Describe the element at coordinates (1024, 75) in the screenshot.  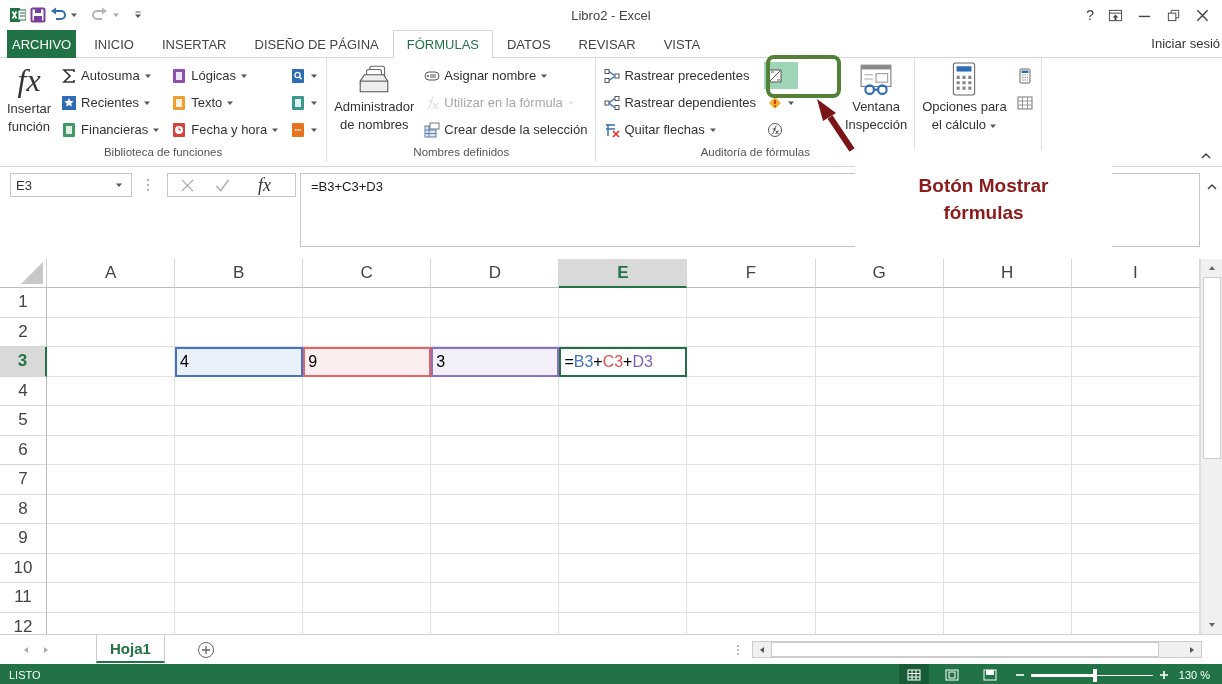
I see `calculator-icon` at that location.